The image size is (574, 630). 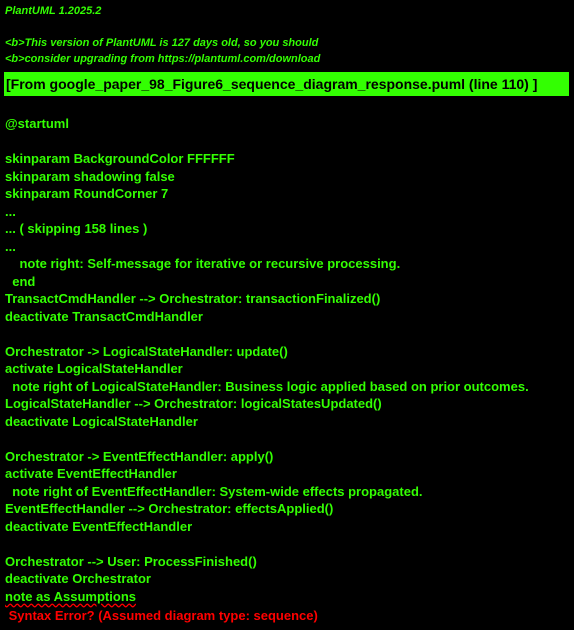 I want to click on source-line: skinparam shadowing false, so click(x=90, y=176).